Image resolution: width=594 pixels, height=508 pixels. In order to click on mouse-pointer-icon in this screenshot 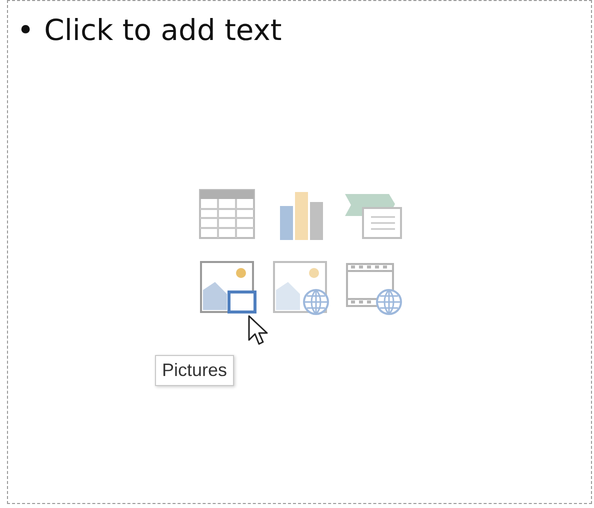, I will do `click(258, 331)`.